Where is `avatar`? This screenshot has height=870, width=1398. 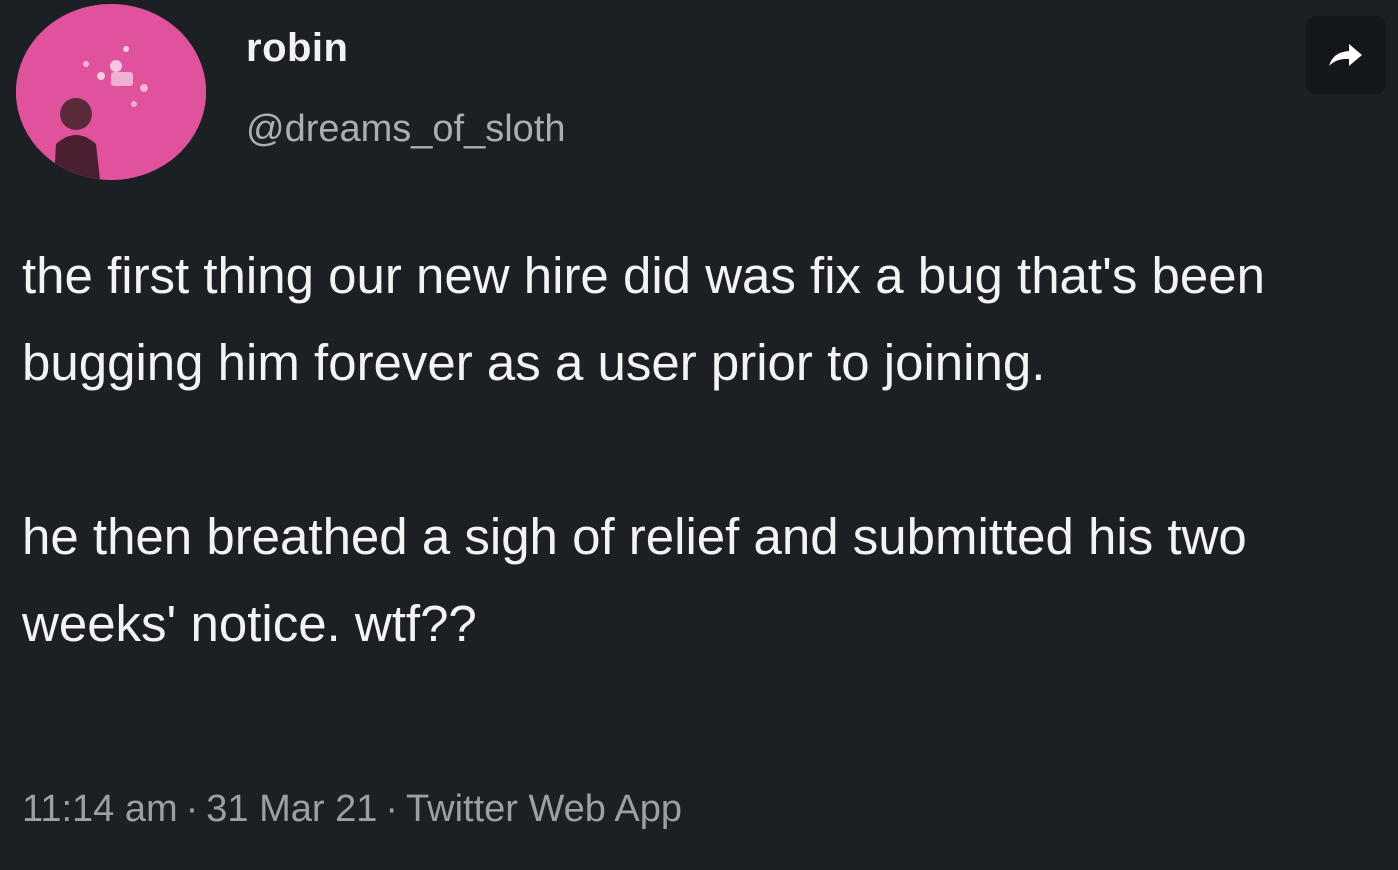 avatar is located at coordinates (111, 92).